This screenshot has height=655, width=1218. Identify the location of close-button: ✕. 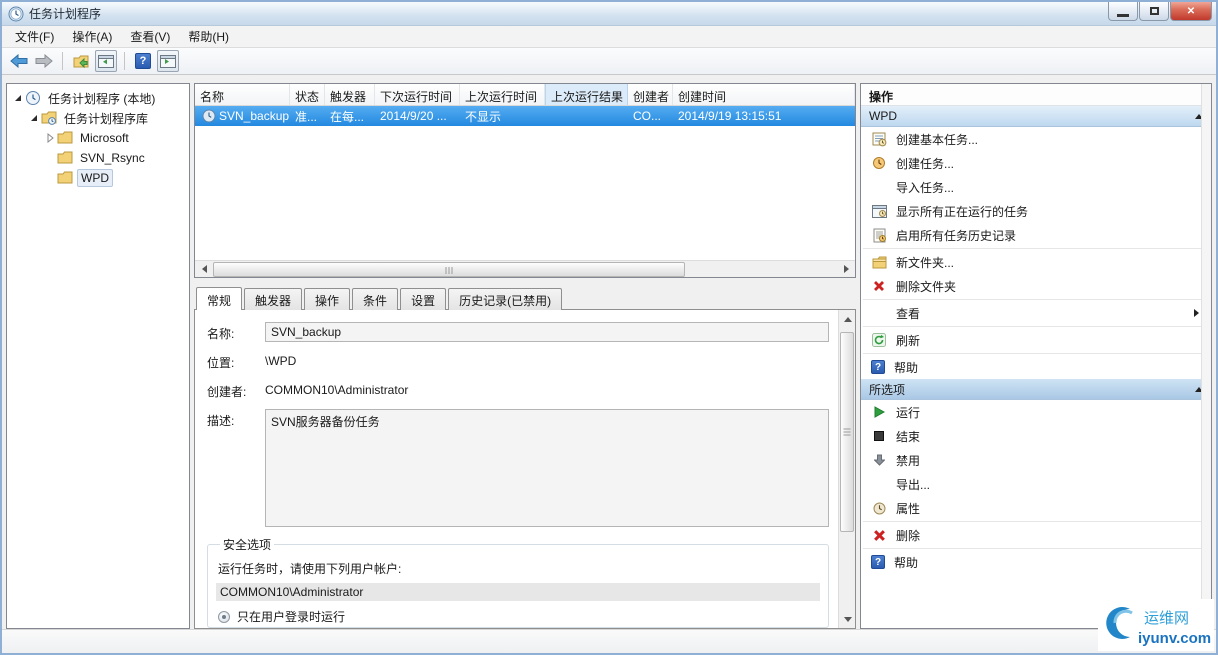
(1191, 11).